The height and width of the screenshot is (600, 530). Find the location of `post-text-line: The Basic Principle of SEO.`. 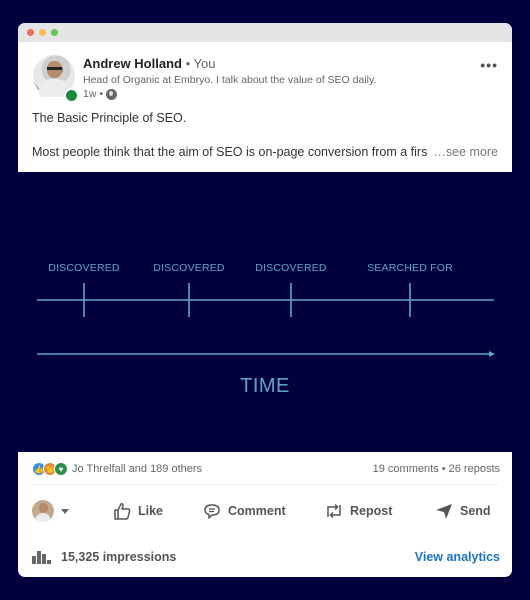

post-text-line: The Basic Principle of SEO. is located at coordinates (109, 118).